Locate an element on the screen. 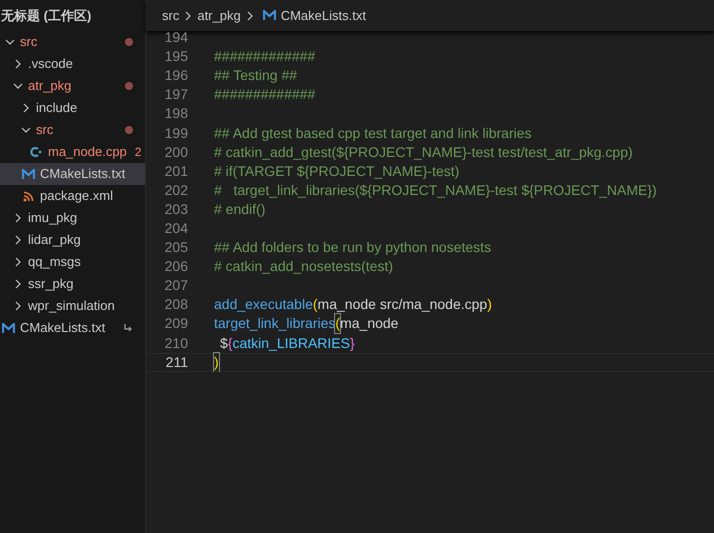  tree-item: lidar_pkg is located at coordinates (72, 240).